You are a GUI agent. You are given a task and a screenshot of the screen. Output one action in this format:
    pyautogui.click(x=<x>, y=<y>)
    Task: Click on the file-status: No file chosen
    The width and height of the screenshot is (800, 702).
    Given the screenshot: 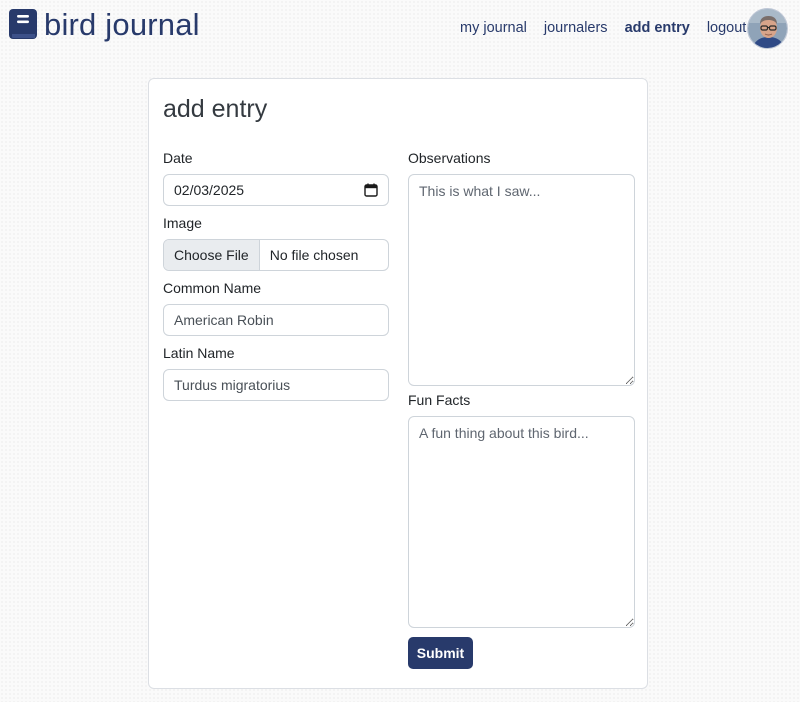 What is the action you would take?
    pyautogui.click(x=314, y=255)
    